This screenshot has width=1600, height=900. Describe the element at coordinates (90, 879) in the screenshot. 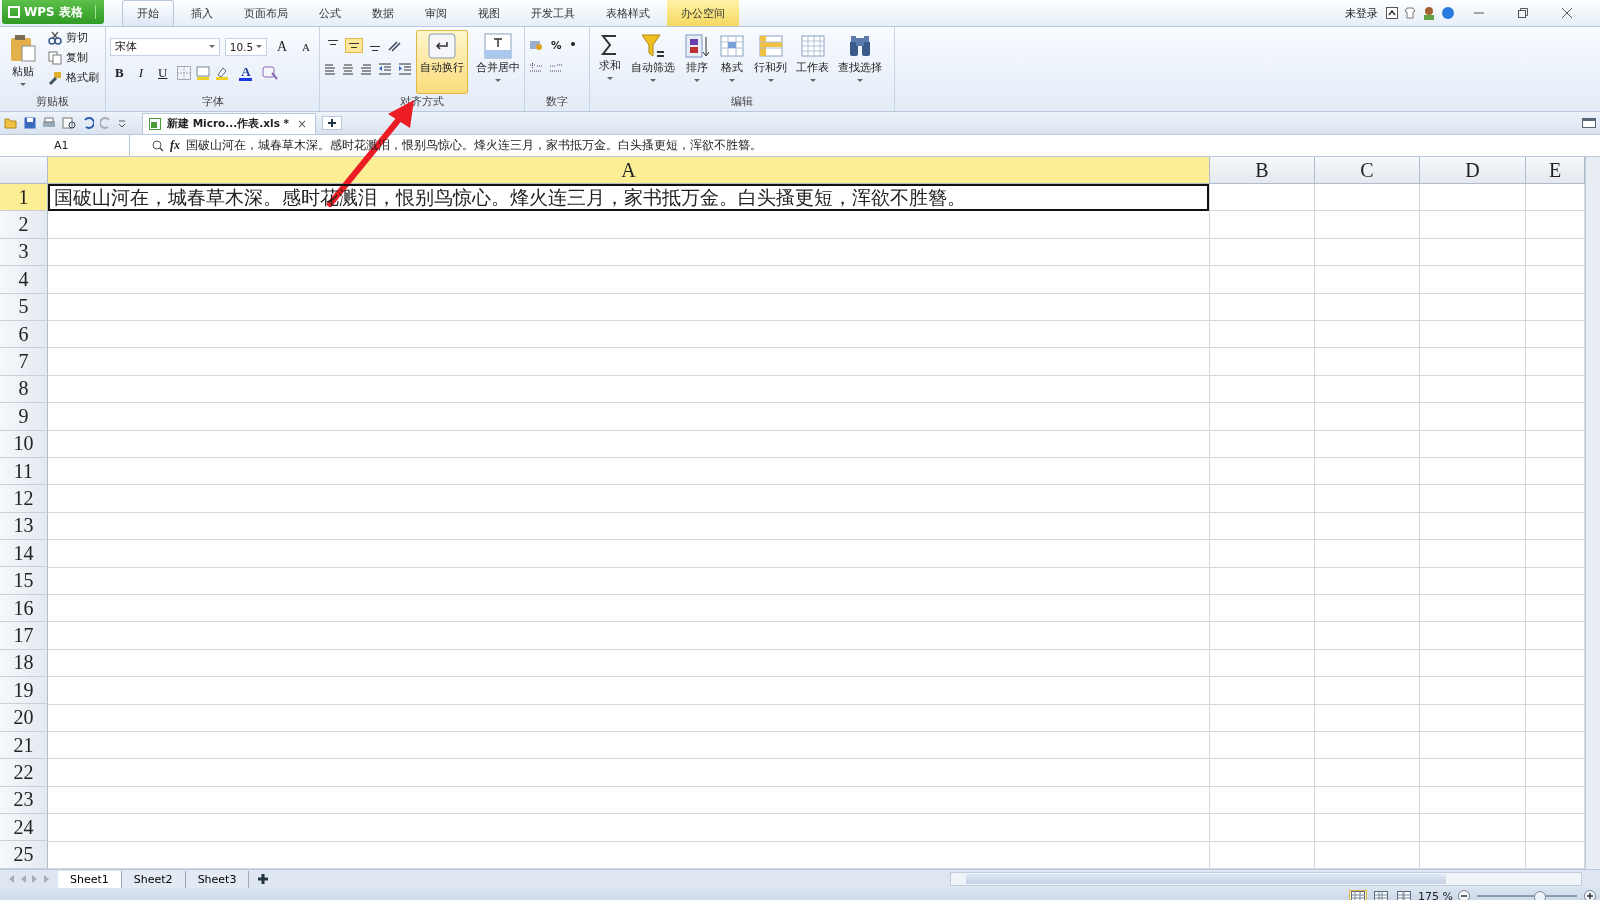

I see `sheet-tab: Sheet1` at that location.